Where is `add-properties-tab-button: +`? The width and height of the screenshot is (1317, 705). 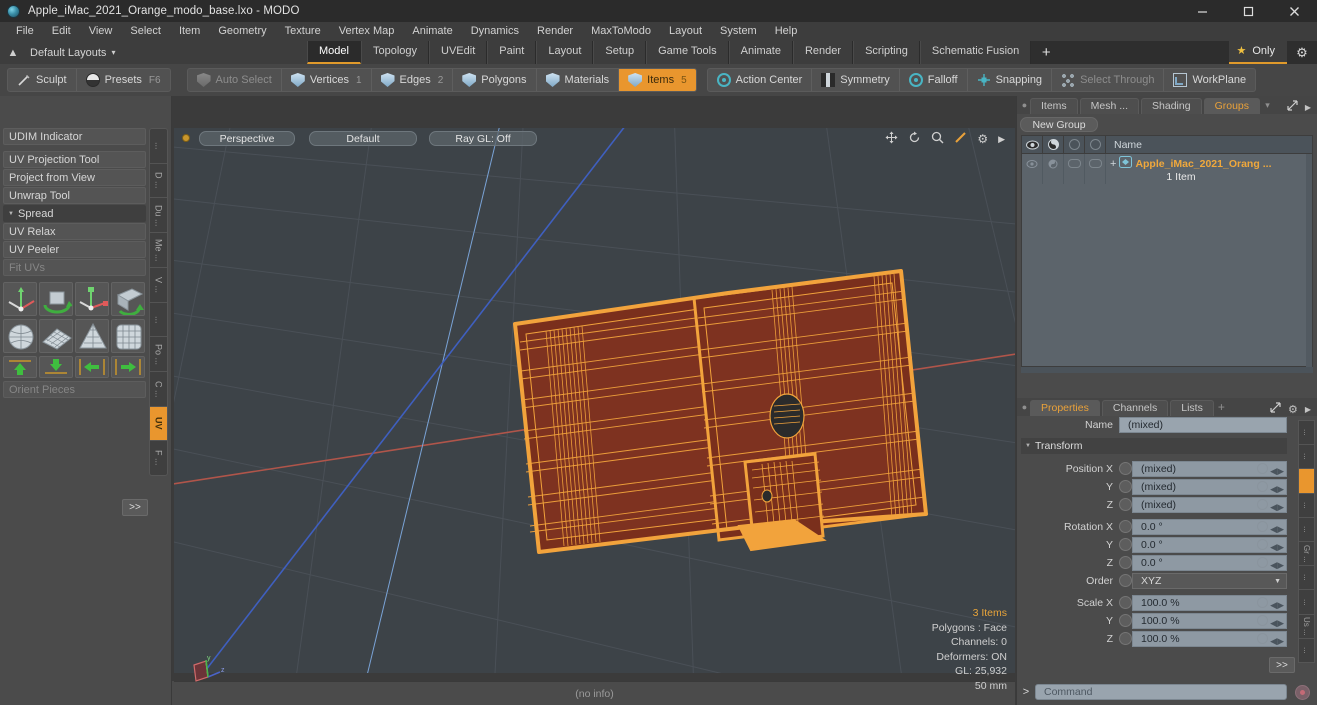 add-properties-tab-button: + is located at coordinates (1221, 407).